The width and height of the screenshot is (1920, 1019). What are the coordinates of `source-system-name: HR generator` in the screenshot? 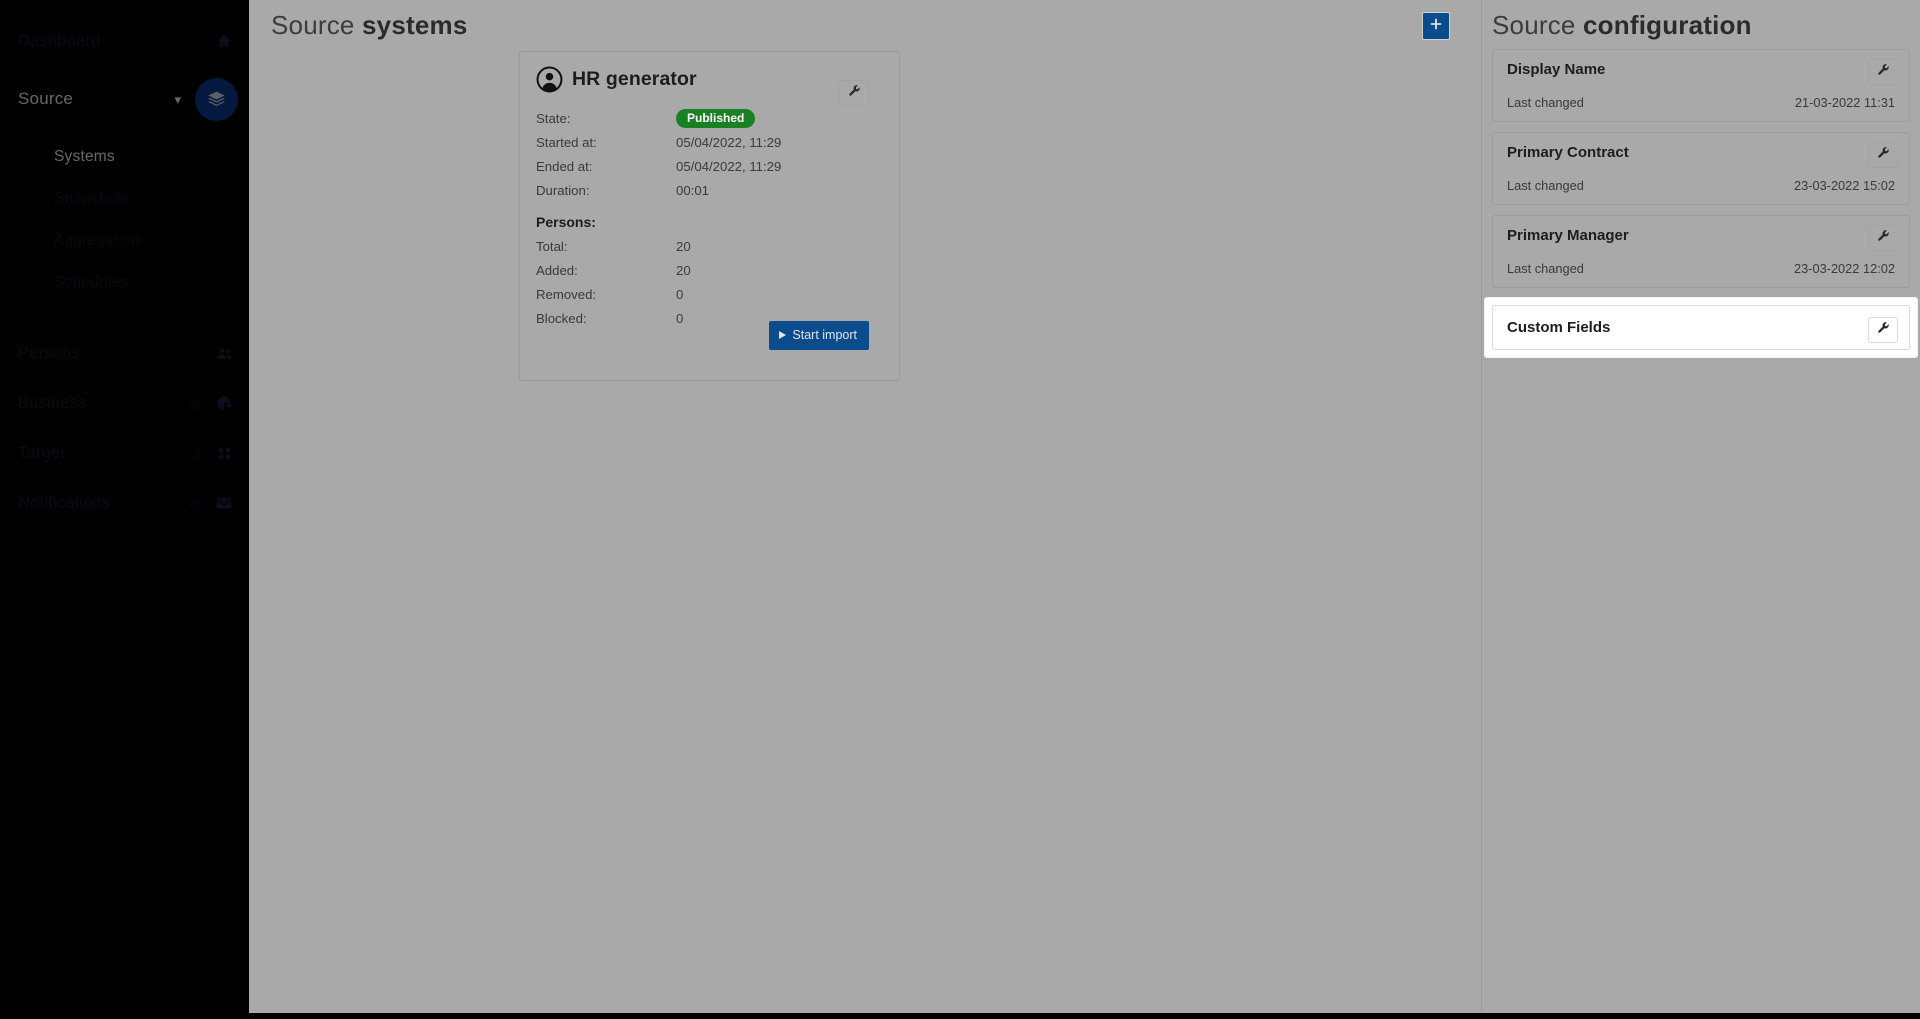 It's located at (634, 79).